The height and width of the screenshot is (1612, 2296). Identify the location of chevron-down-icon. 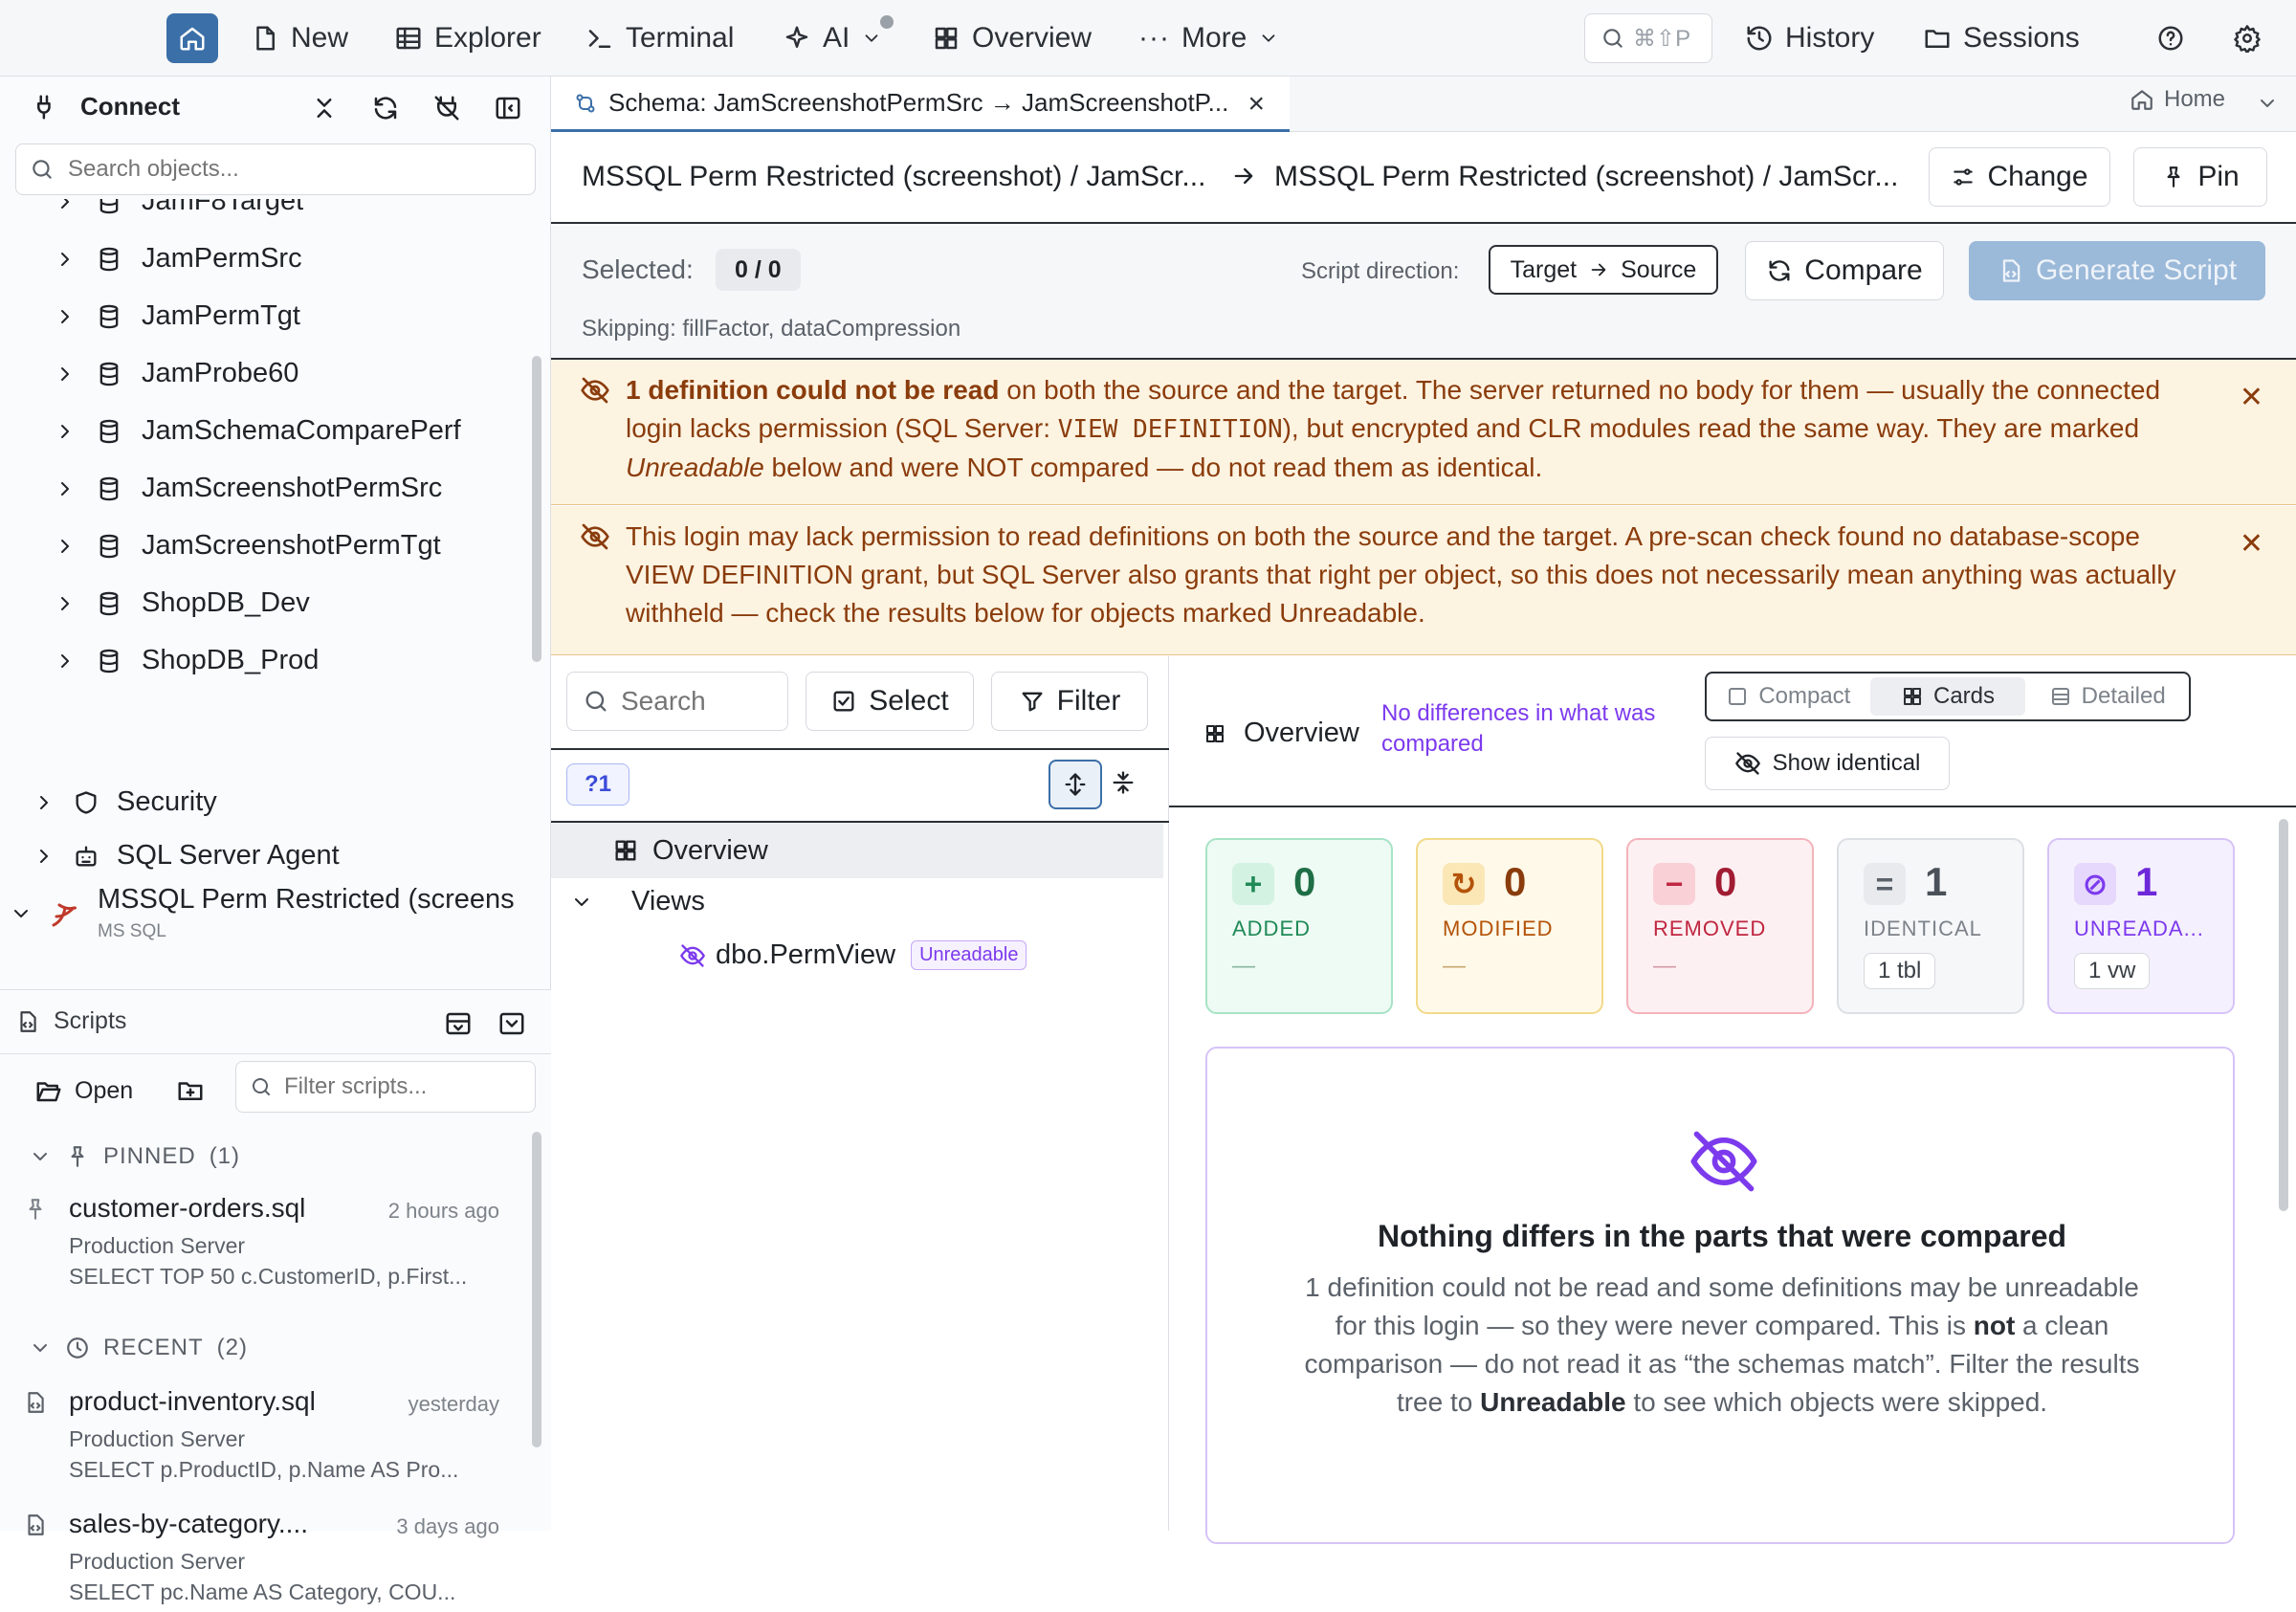
(2268, 103).